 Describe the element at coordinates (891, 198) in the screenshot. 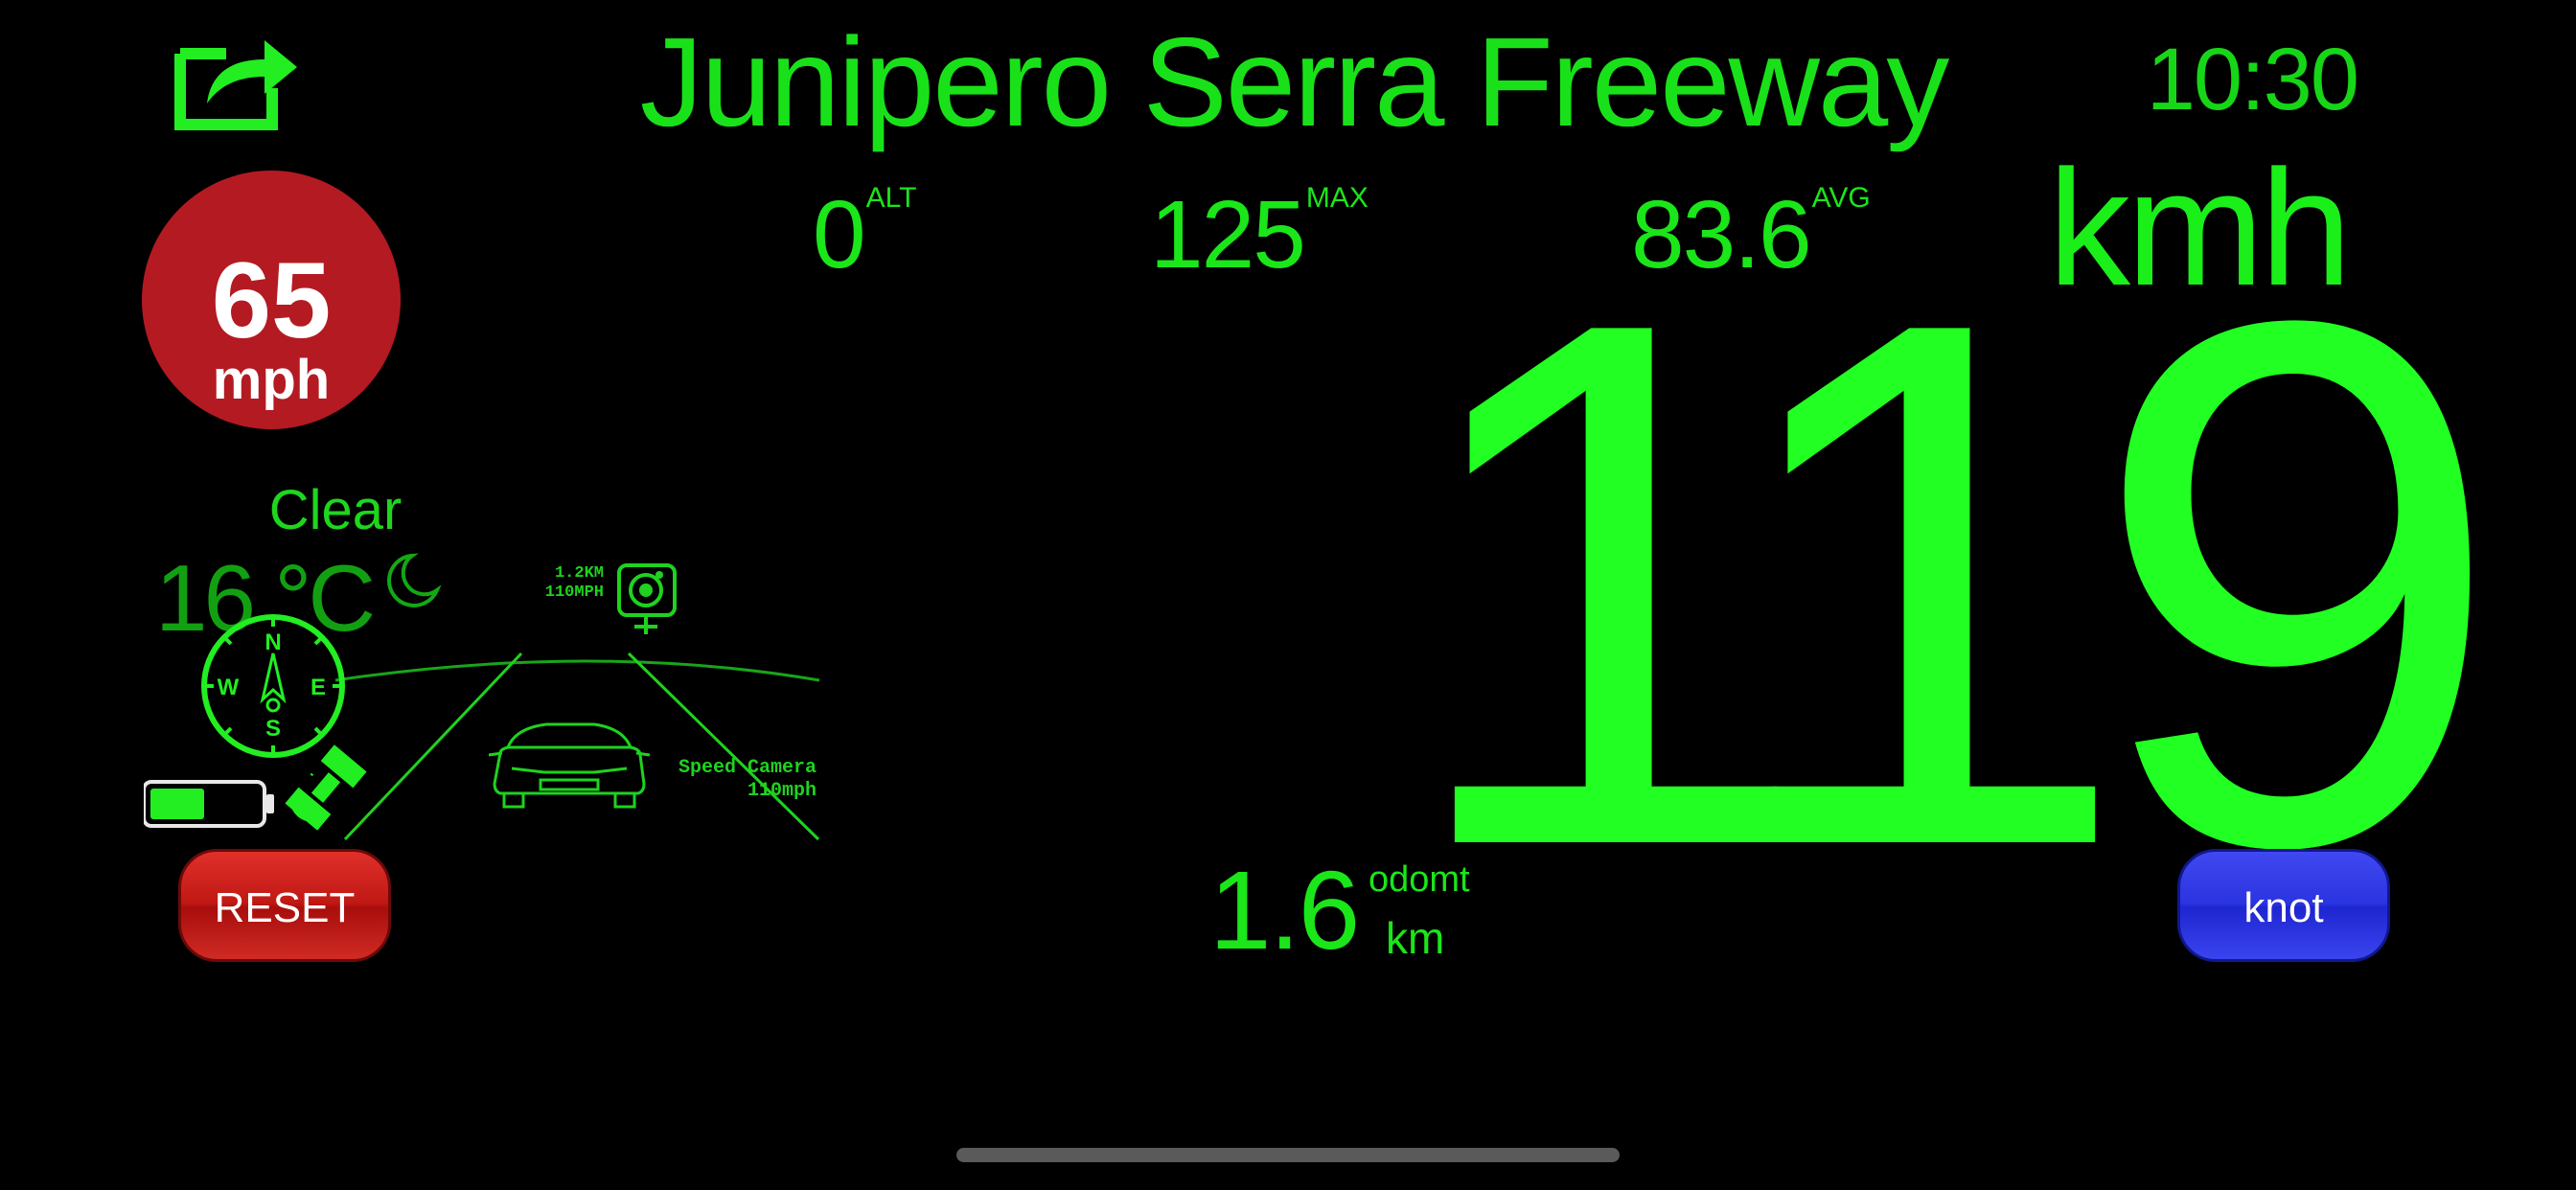

I see `altitude-label: ALT` at that location.